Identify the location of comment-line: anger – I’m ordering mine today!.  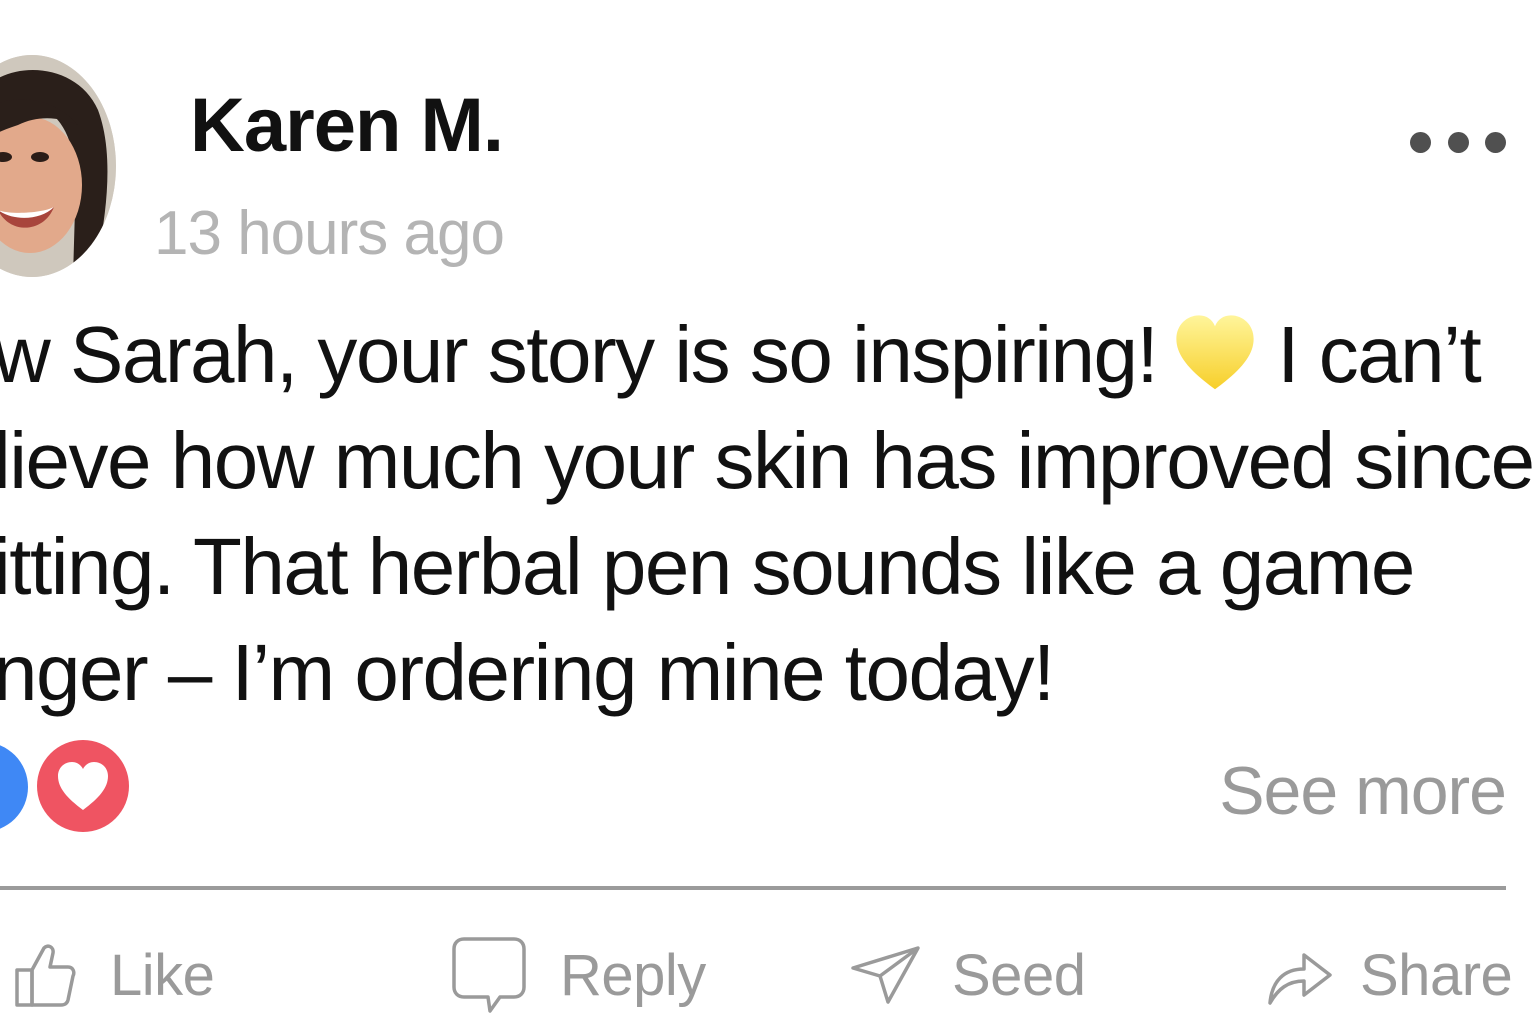
(527, 672).